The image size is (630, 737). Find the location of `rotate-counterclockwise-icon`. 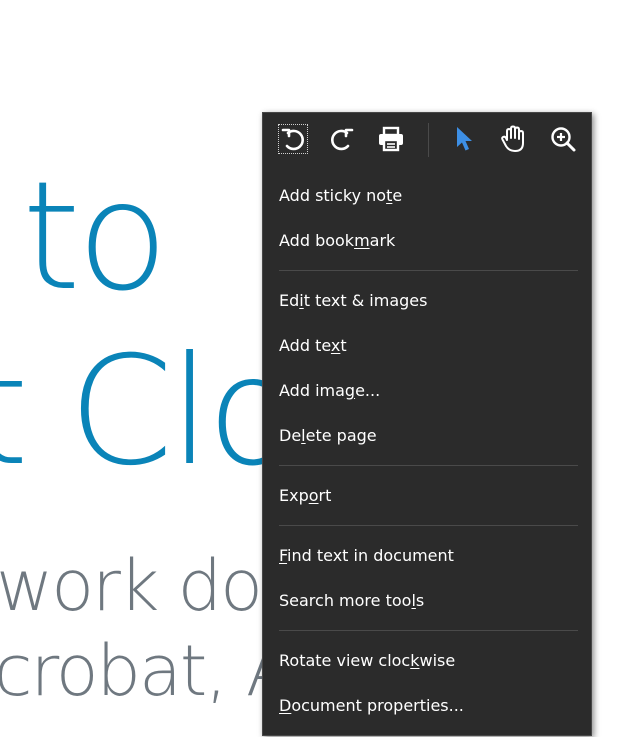

rotate-counterclockwise-icon is located at coordinates (292, 139).